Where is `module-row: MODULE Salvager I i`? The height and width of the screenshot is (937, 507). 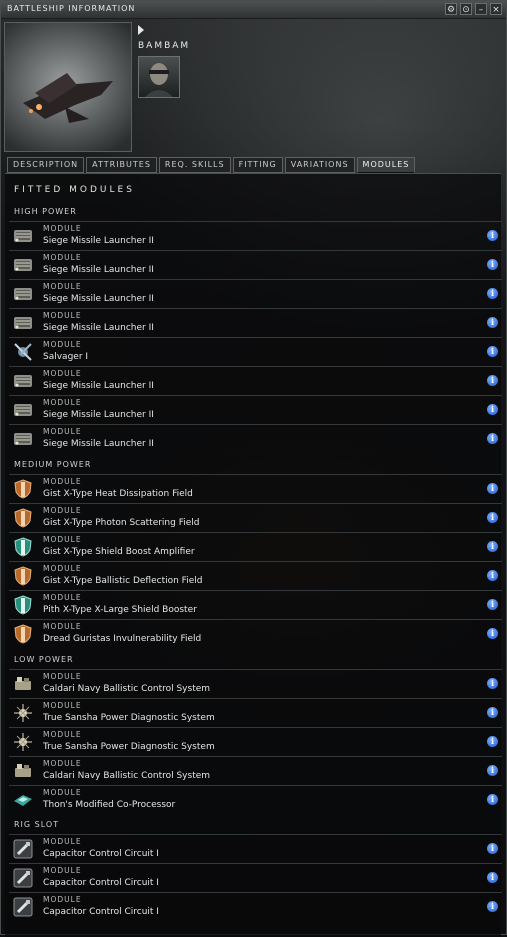
module-row: MODULE Salvager I i is located at coordinates (255, 351).